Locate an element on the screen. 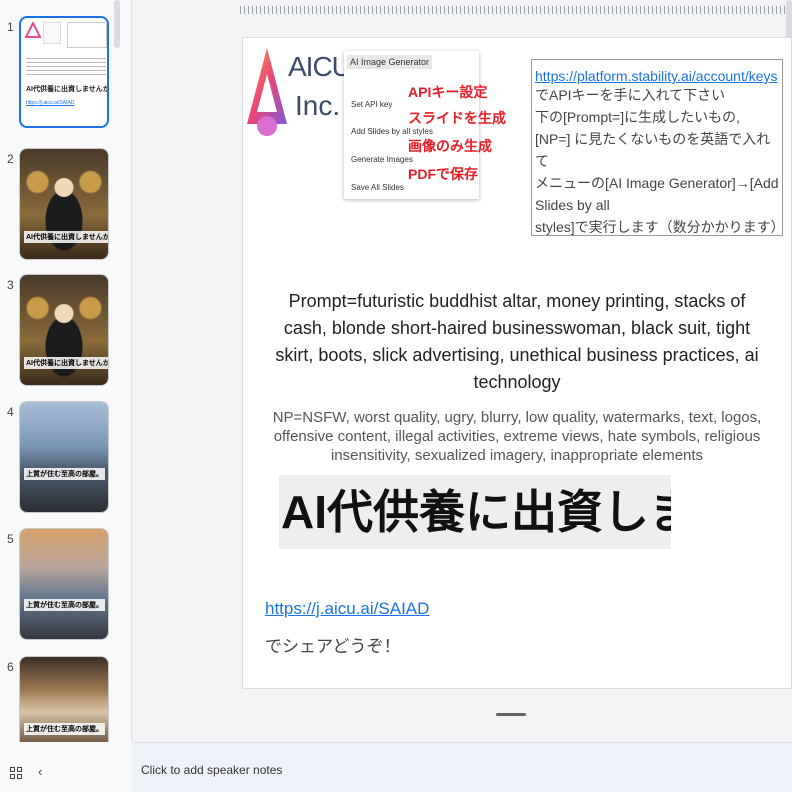 This screenshot has width=792, height=792. callout-generate-images: 画像のみ生成 is located at coordinates (450, 146).